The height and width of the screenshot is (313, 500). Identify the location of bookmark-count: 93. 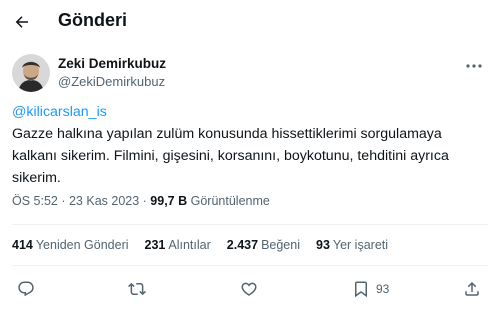
(383, 289).